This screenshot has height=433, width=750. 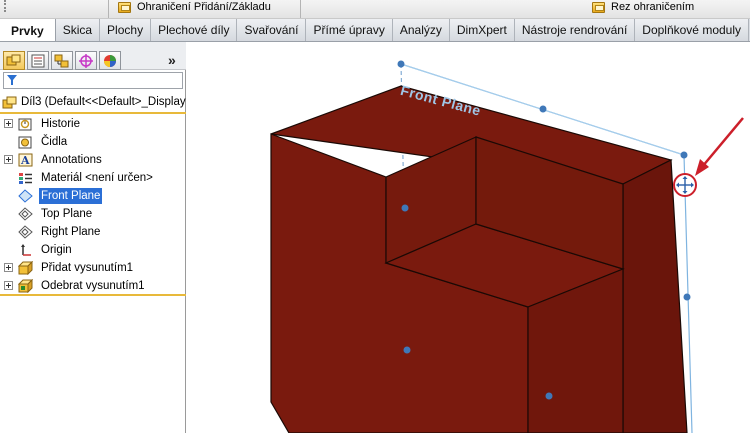 I want to click on boundary-cut-label: Rez ohraničením, so click(x=653, y=7).